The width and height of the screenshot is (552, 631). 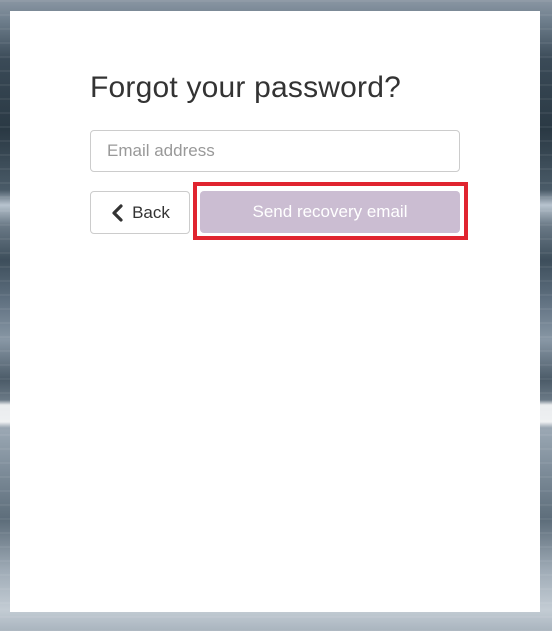 What do you see at coordinates (246, 87) in the screenshot?
I see `page-title: Forgot your password?` at bounding box center [246, 87].